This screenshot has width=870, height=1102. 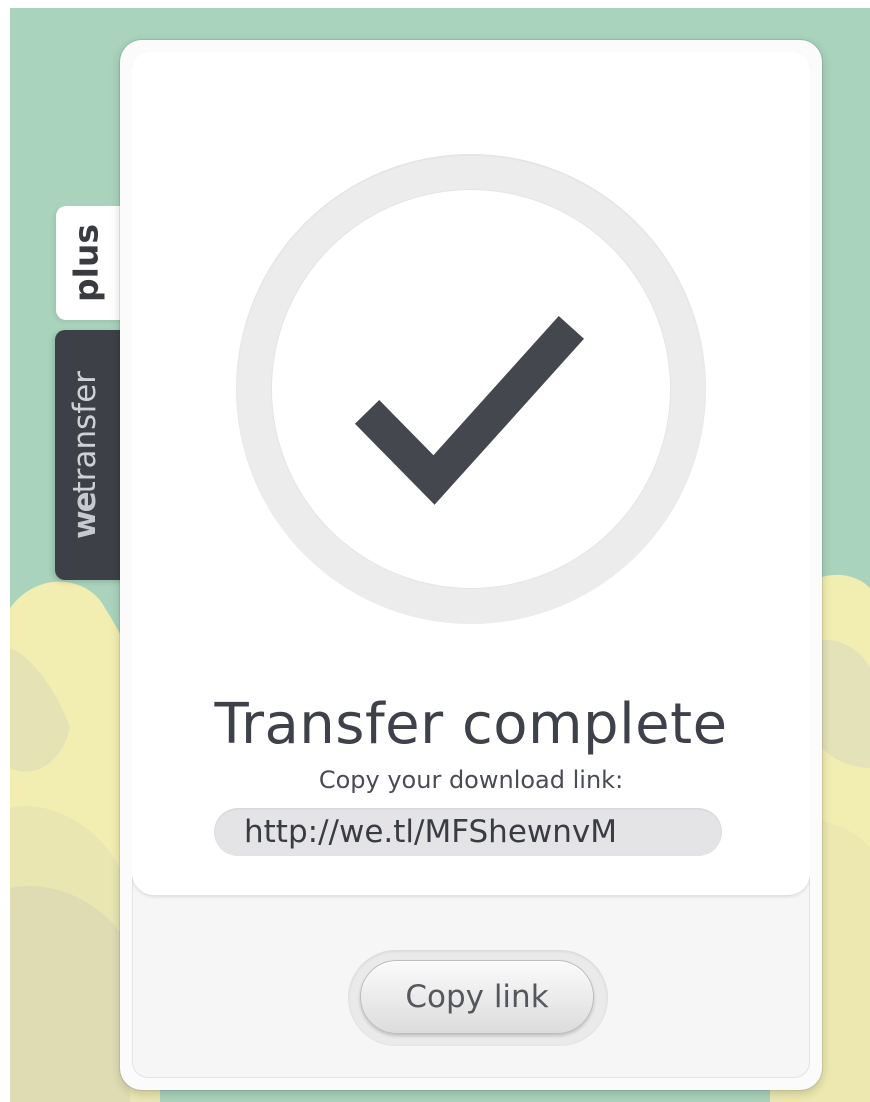 I want to click on copy-link-button: Copy link, so click(x=477, y=997).